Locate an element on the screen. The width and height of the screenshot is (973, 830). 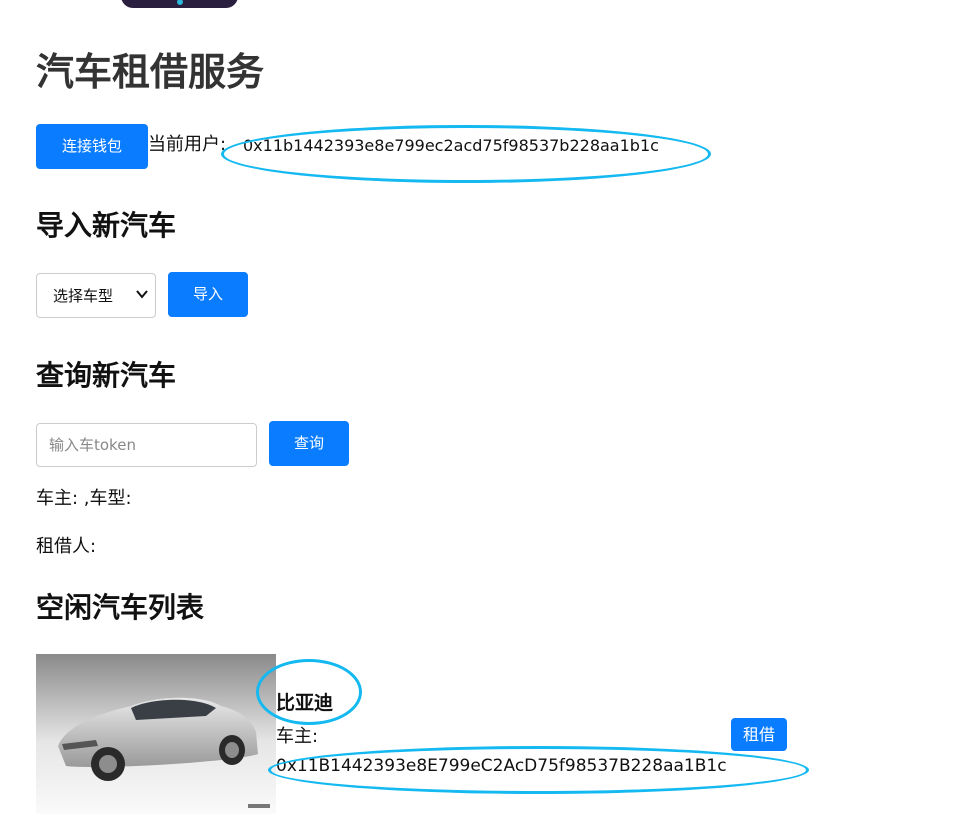
car-type-select-value: 选择车型 is located at coordinates (83, 296).